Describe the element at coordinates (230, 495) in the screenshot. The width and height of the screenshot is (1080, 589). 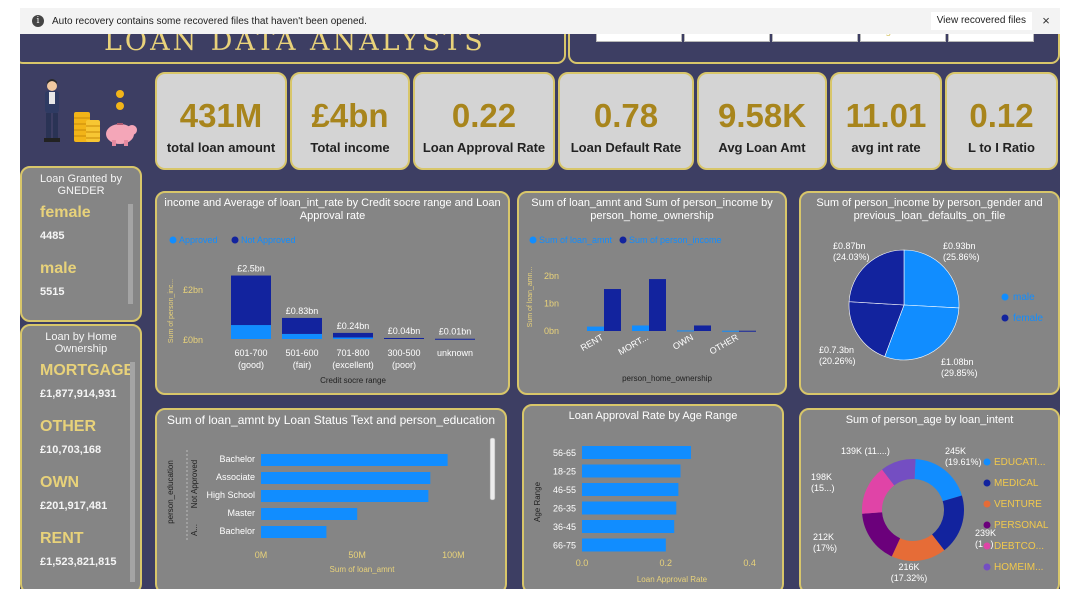
I see `category-label: High School` at that location.